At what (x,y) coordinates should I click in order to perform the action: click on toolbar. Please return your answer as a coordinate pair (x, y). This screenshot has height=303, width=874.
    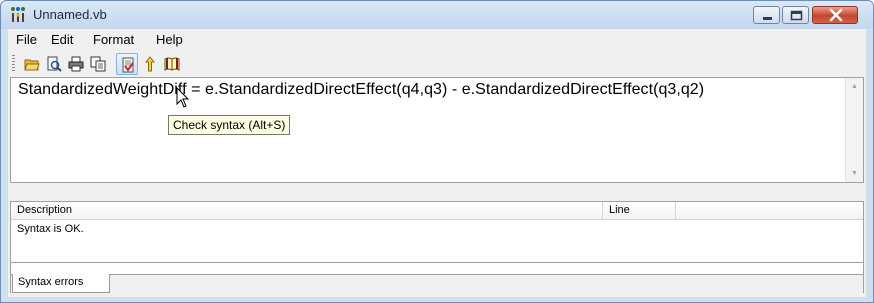
    Looking at the image, I should click on (437, 64).